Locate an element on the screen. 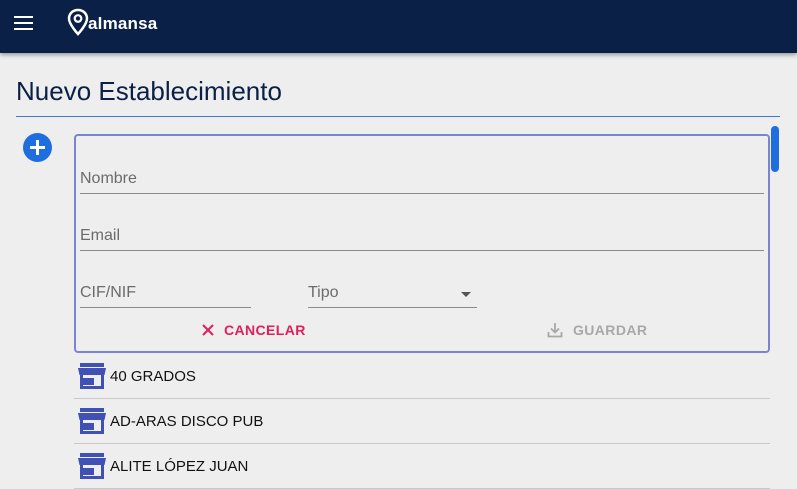  plus-icon is located at coordinates (37, 147).